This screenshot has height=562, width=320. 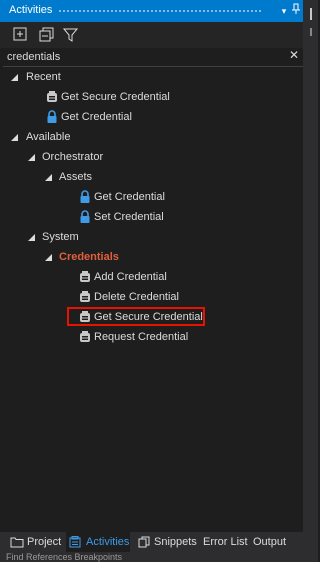 I want to click on expand-all-icon, so click(x=21, y=35).